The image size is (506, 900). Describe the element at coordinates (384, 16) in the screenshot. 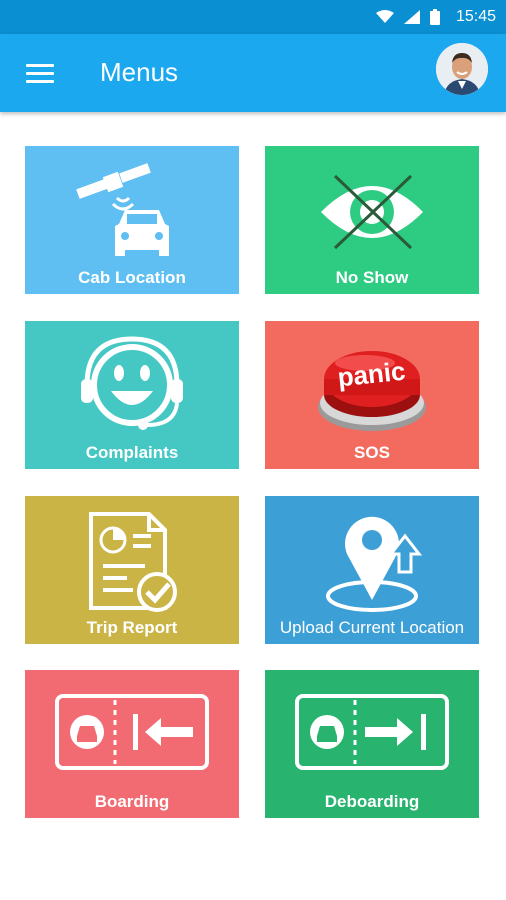

I see `wifi-icon` at that location.